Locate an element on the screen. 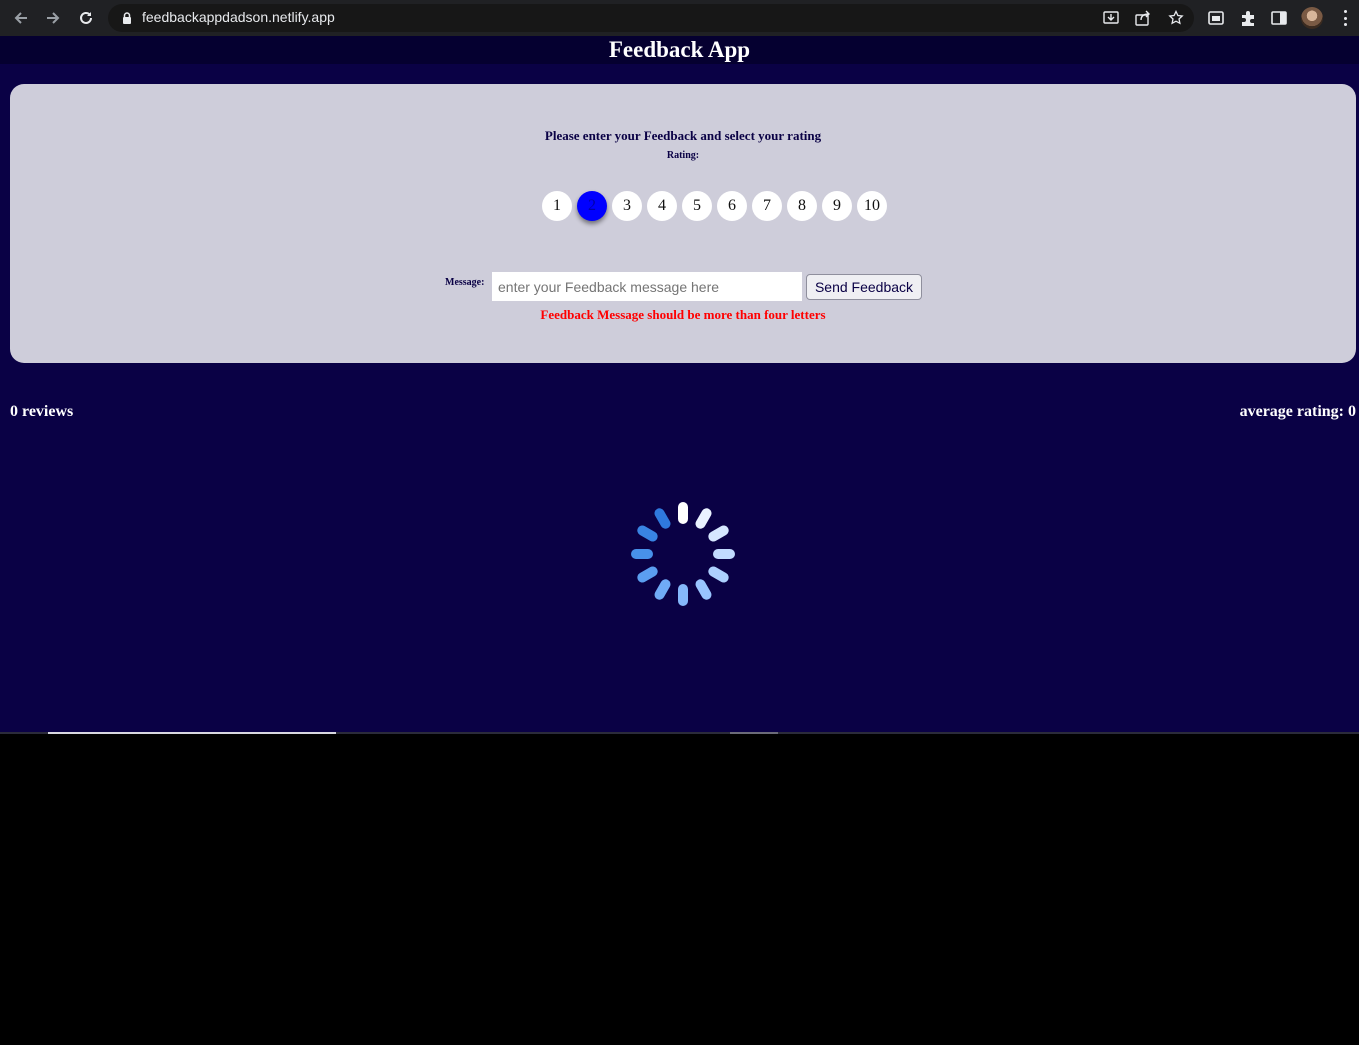 Image resolution: width=1359 pixels, height=1045 pixels. rating-option-1: 1 is located at coordinates (557, 206).